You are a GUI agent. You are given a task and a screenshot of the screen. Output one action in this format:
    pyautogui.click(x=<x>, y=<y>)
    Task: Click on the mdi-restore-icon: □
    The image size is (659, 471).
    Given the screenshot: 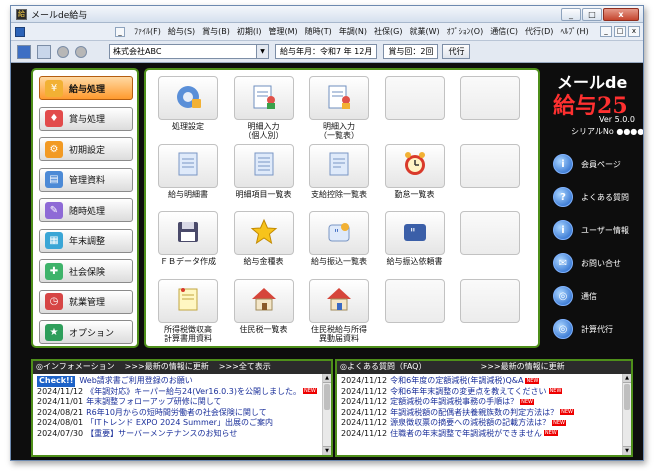 What is the action you would take?
    pyautogui.click(x=620, y=31)
    